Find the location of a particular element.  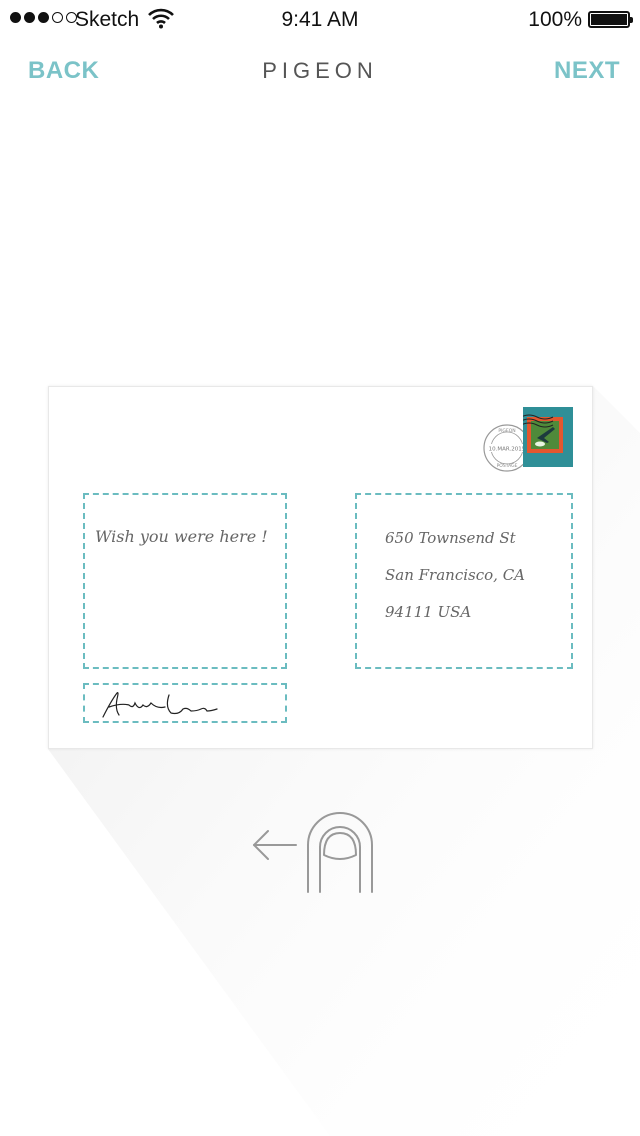

stamp-icon is located at coordinates (548, 437).